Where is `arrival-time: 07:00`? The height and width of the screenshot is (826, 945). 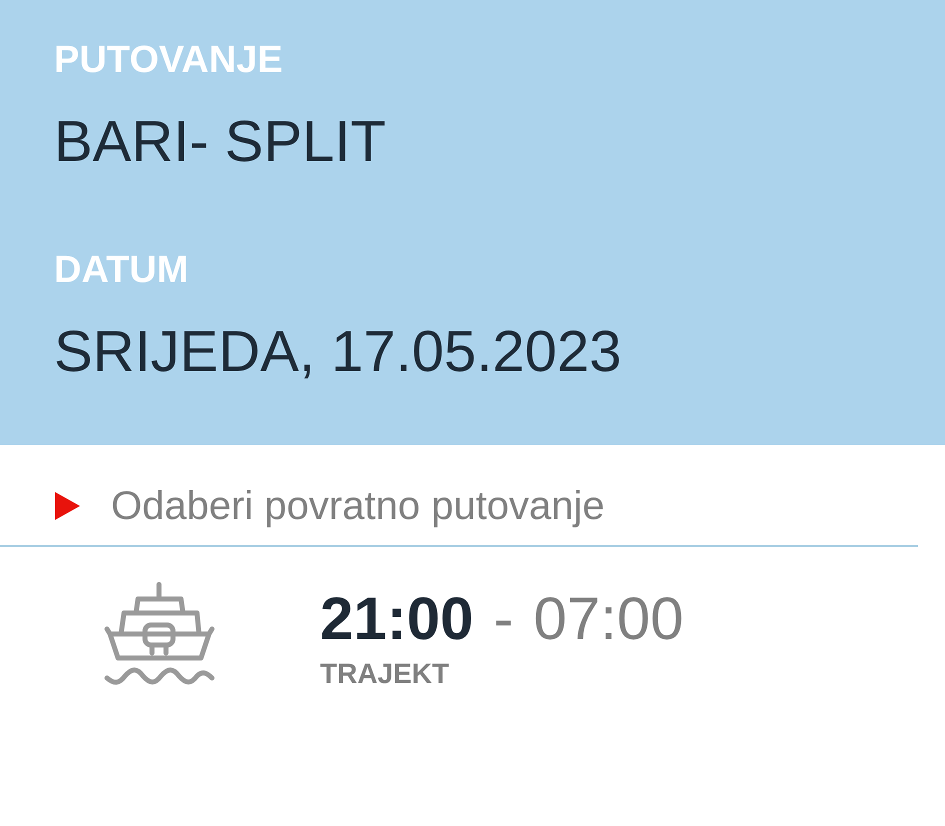
arrival-time: 07:00 is located at coordinates (608, 619).